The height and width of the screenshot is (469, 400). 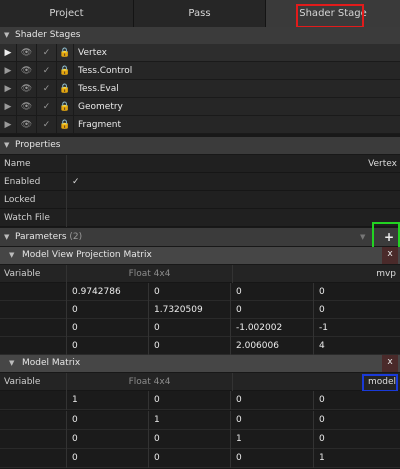 I want to click on parameter-header-model: ▼ Model Matrix x, so click(x=200, y=363).